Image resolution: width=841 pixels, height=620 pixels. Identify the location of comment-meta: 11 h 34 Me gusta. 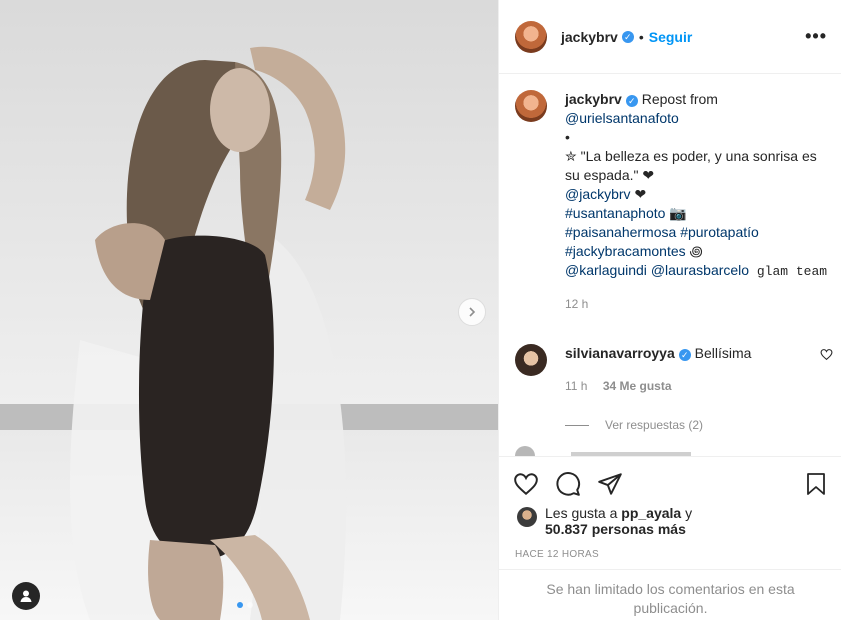
(700, 386).